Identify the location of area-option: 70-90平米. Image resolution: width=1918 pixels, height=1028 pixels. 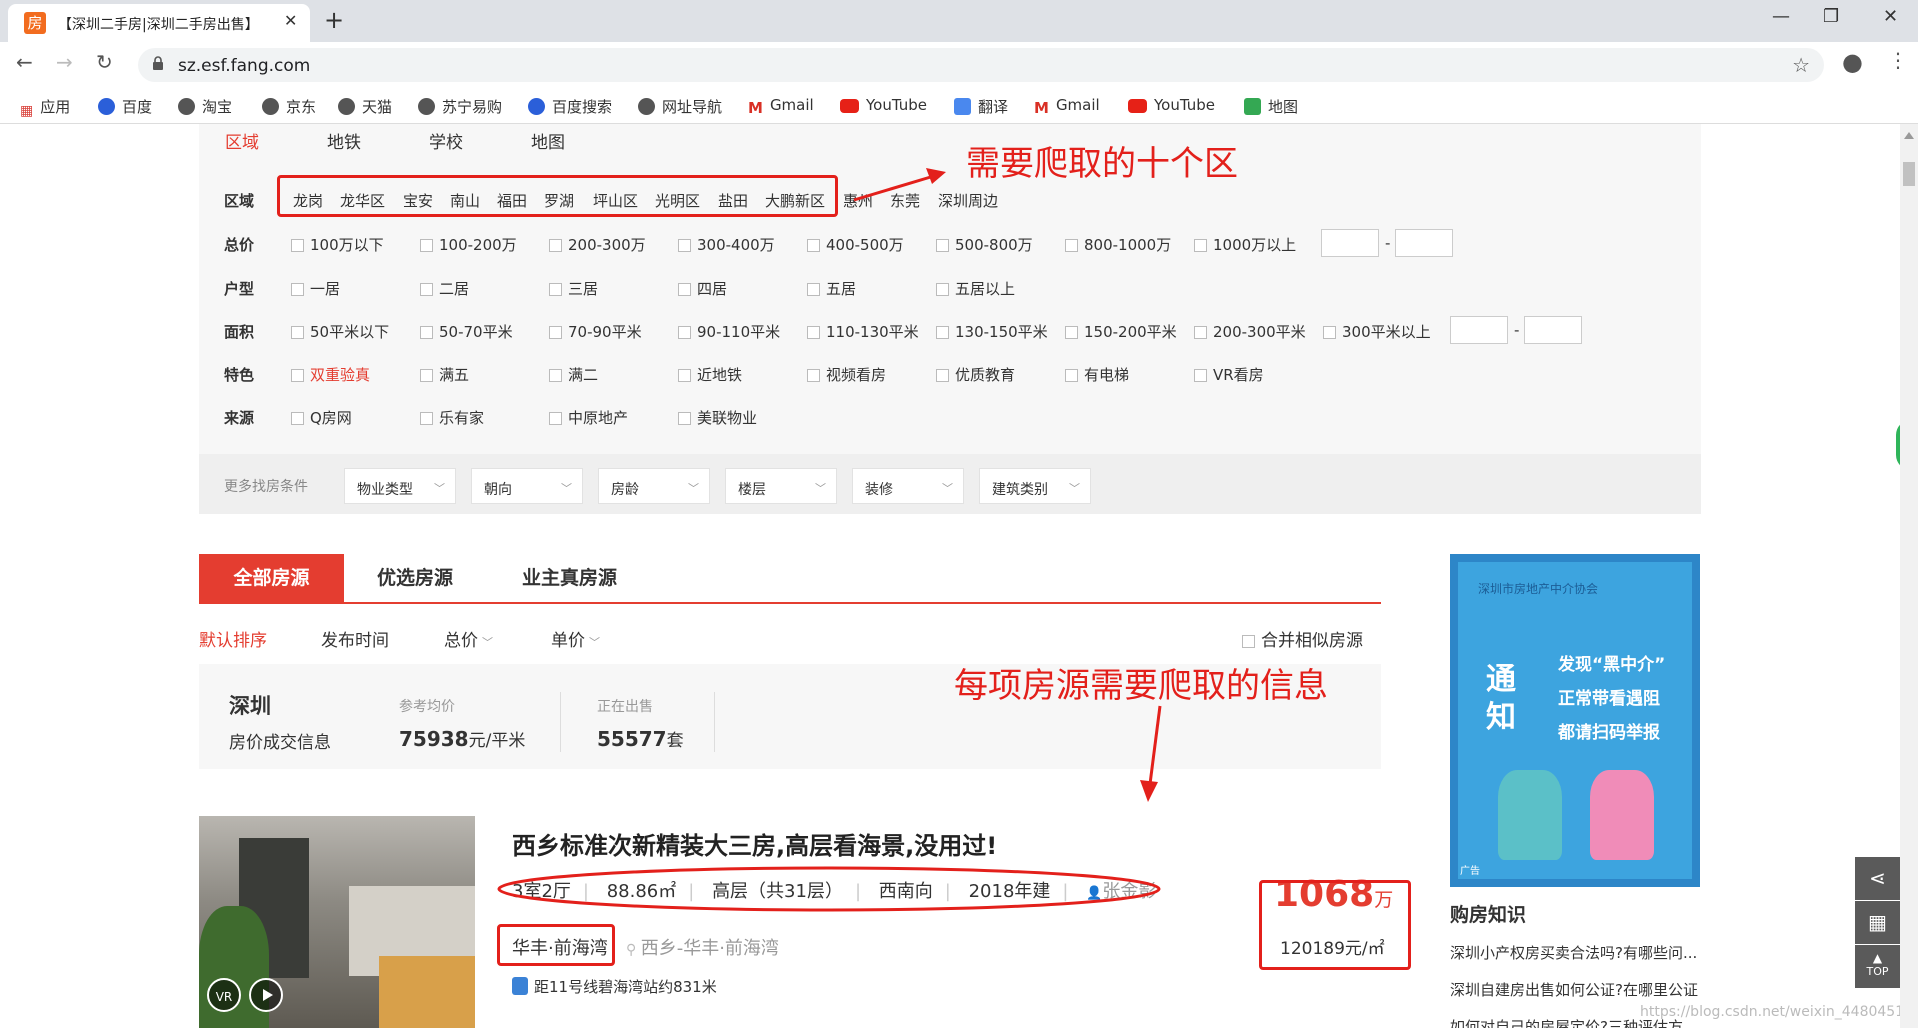
(595, 331).